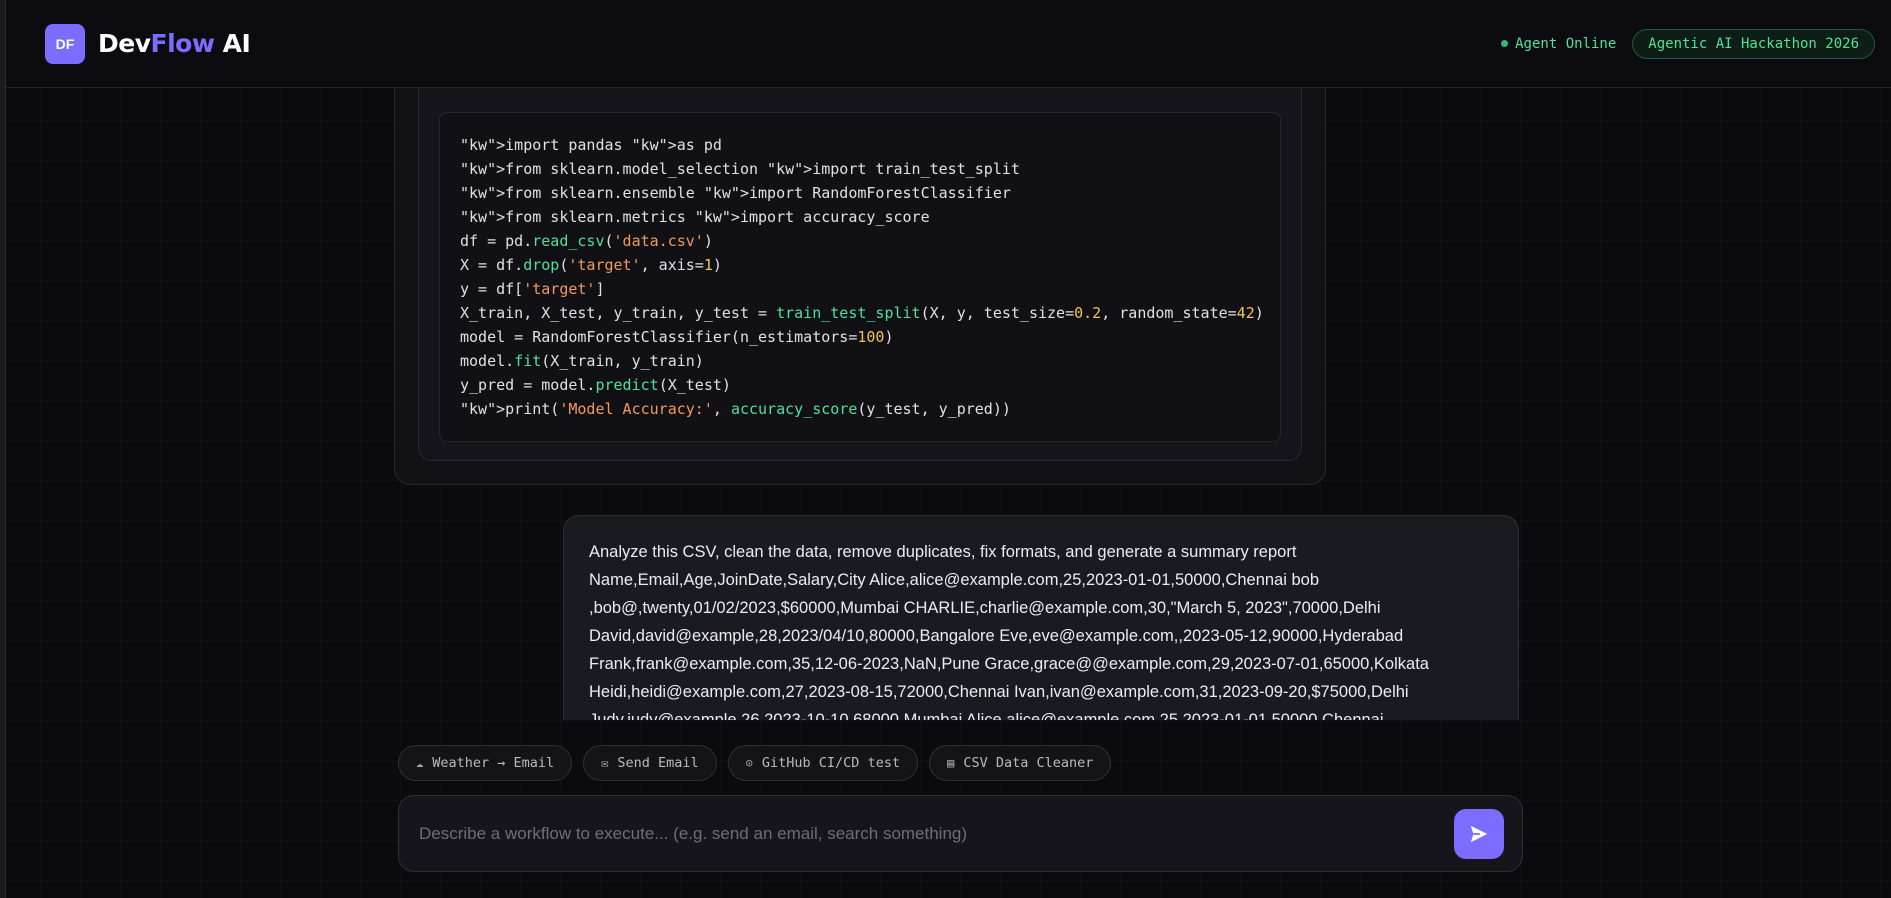 This screenshot has width=1891, height=898. Describe the element at coordinates (871, 337) in the screenshot. I see `code-token: 100` at that location.